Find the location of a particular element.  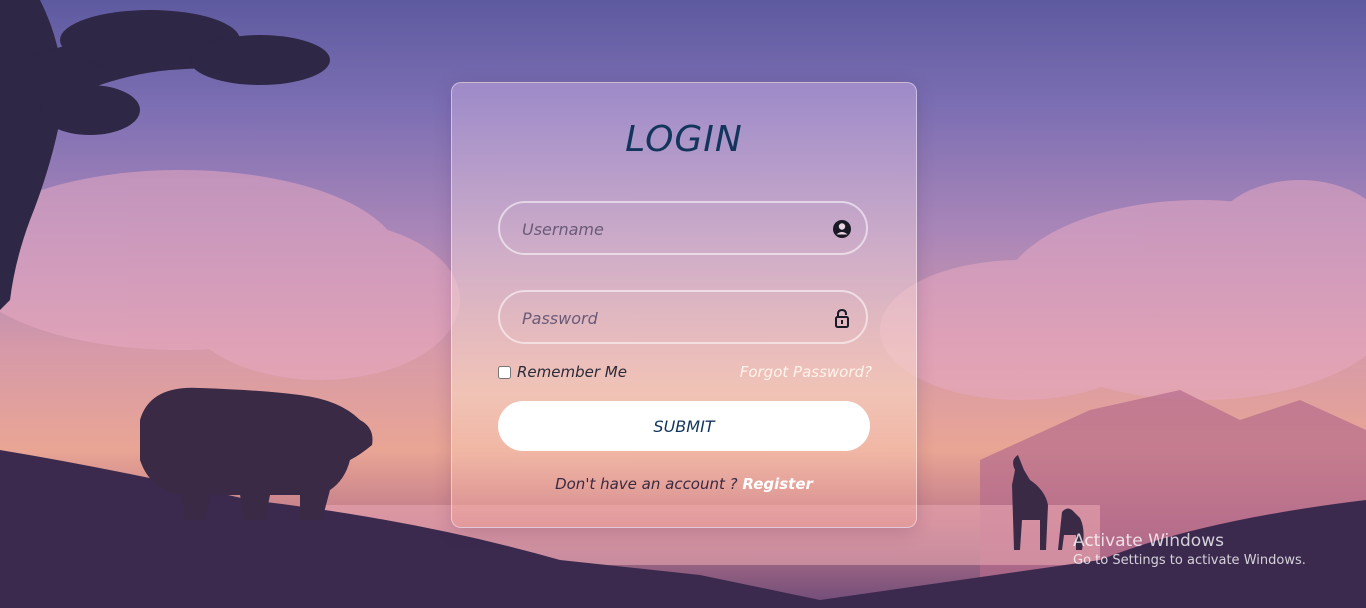

remember-me-label: Remember Me is located at coordinates (572, 372).